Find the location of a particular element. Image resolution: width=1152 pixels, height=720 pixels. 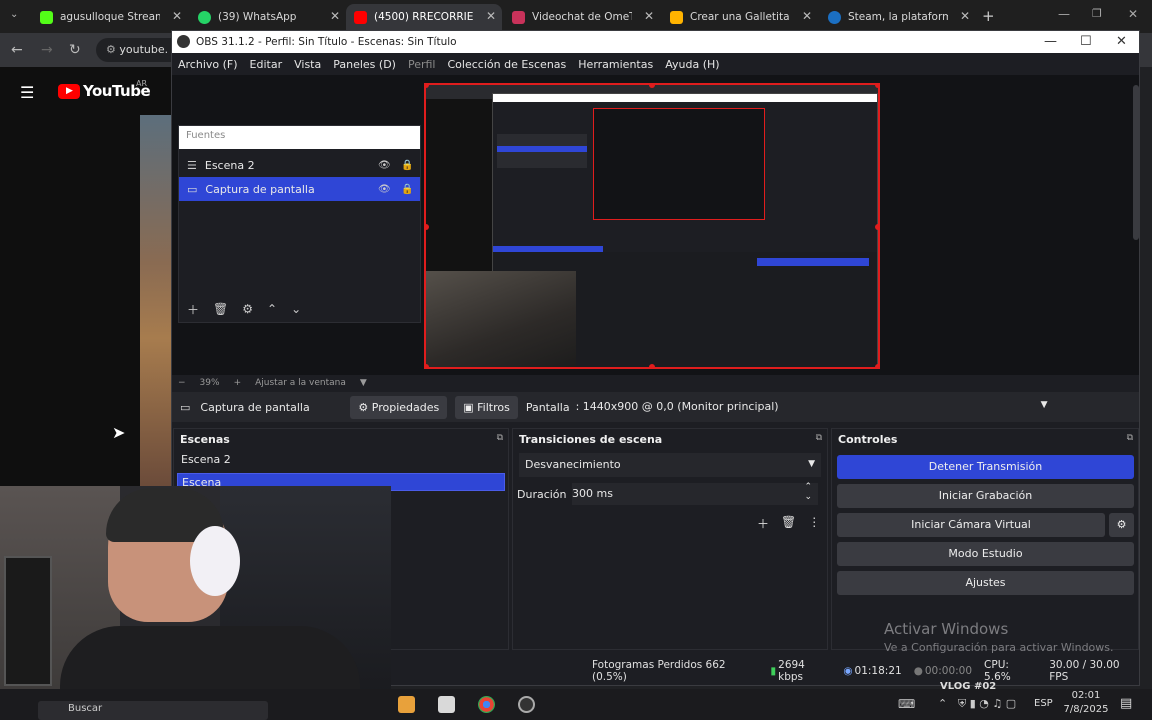

menu-archivo: Archivo (F) is located at coordinates (208, 64).